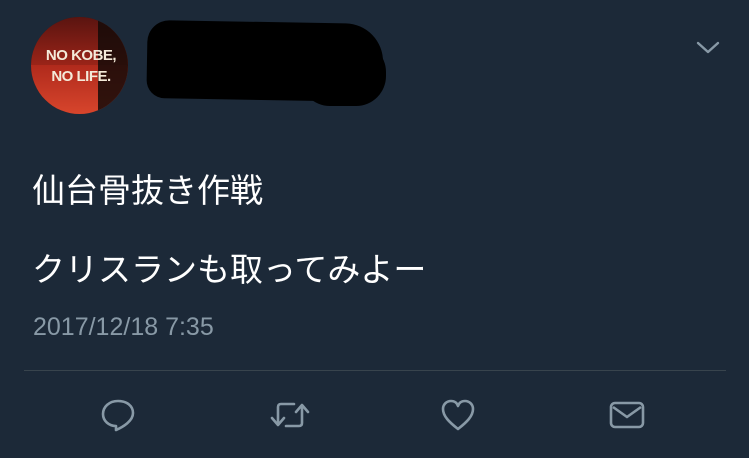 The height and width of the screenshot is (458, 749). Describe the element at coordinates (81, 55) in the screenshot. I see `avatar-text-line1: NO KOBE,` at that location.